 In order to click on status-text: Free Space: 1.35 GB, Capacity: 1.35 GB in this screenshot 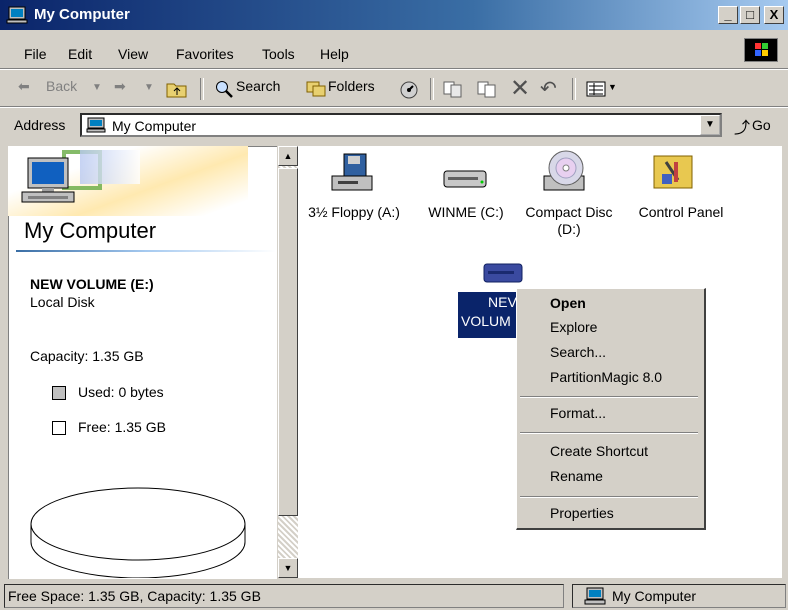, I will do `click(134, 596)`.